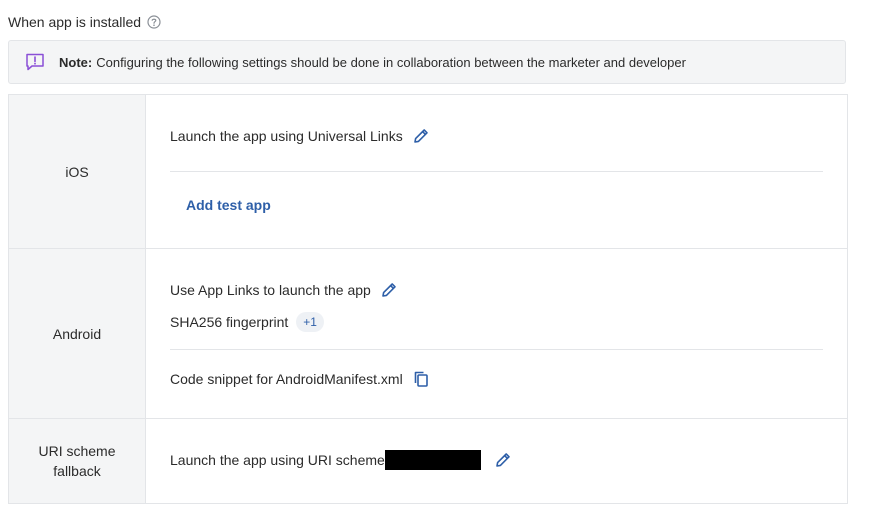  Describe the element at coordinates (77, 451) in the screenshot. I see `uri-label-line1: URI scheme` at that location.